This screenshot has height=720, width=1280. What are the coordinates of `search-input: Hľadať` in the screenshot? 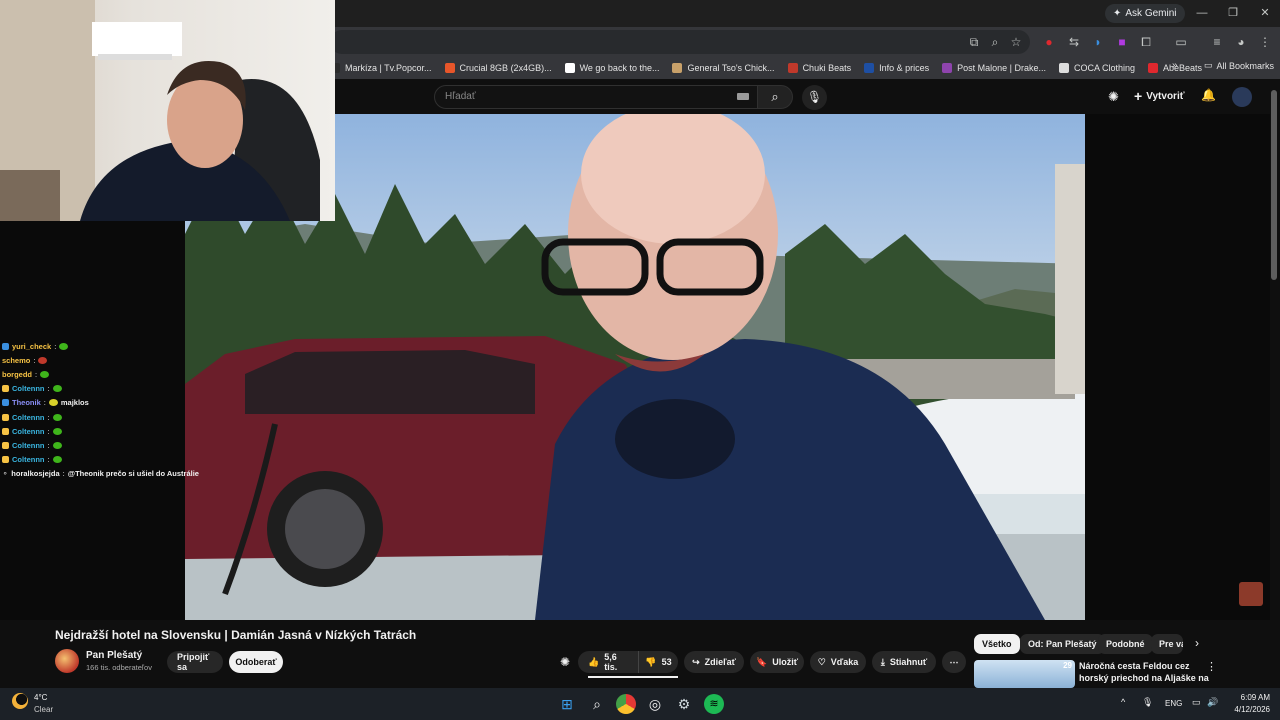 It's located at (596, 97).